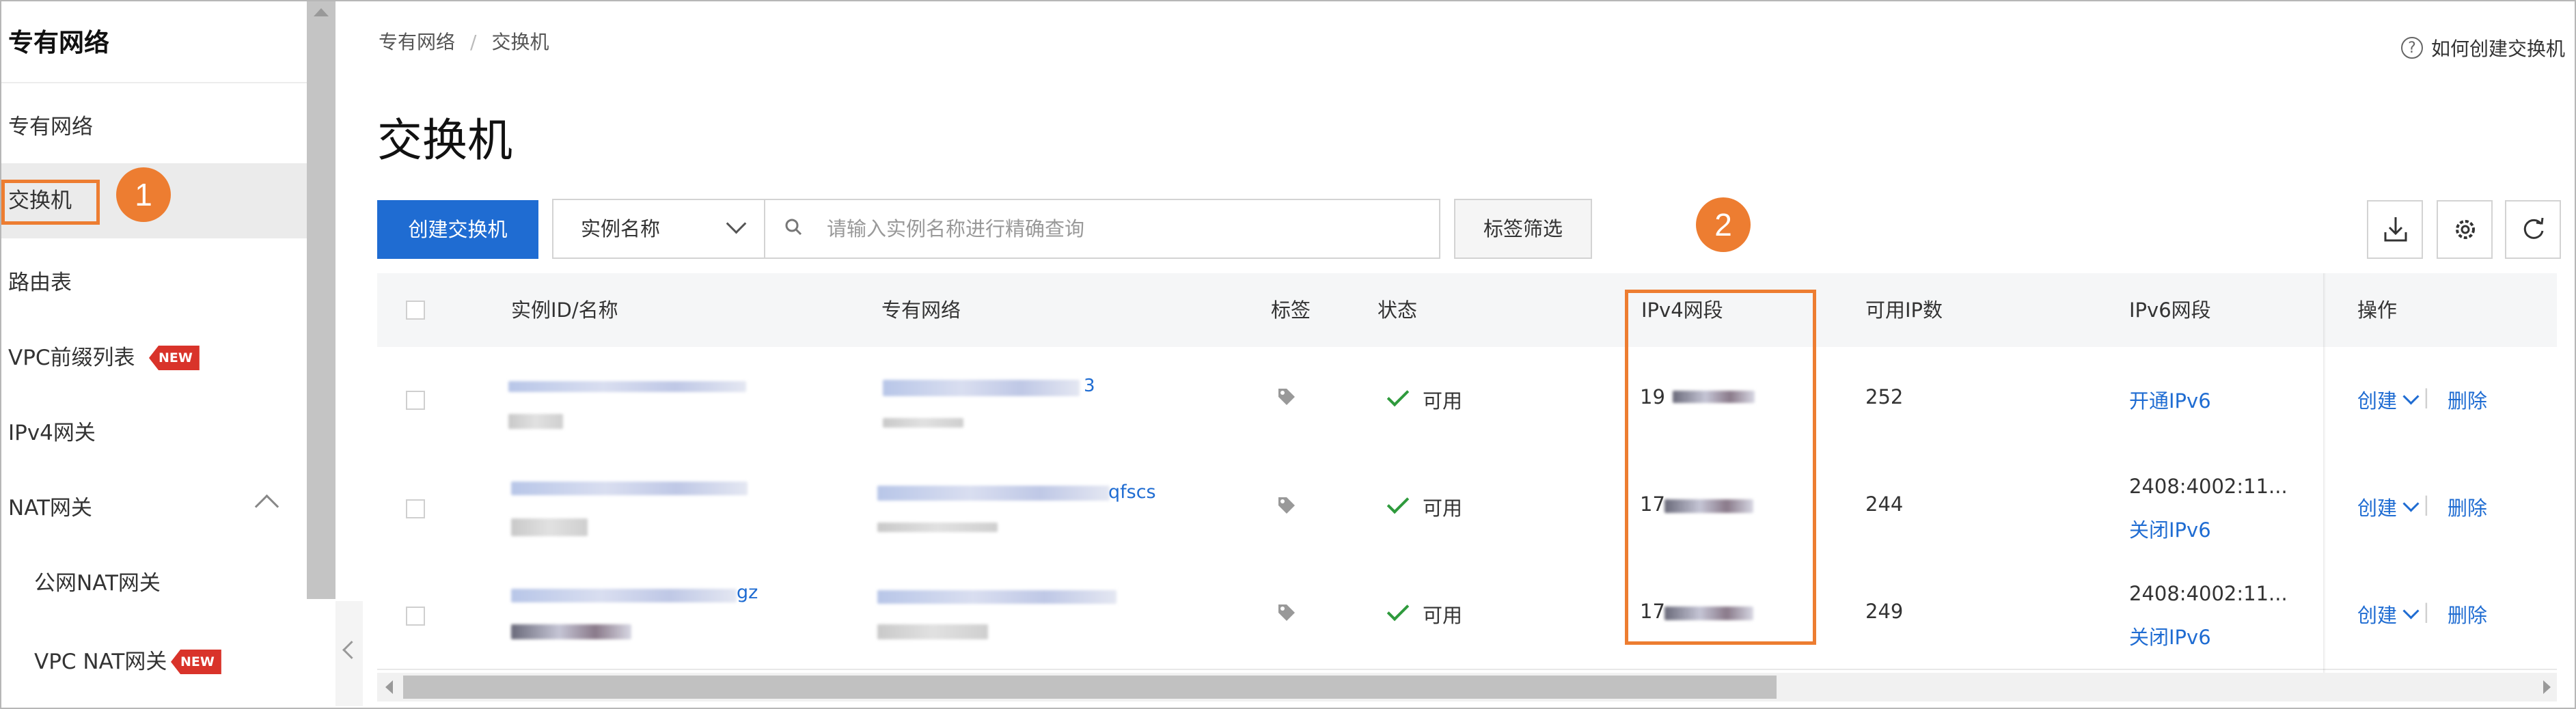  Describe the element at coordinates (1398, 310) in the screenshot. I see `column-header-status: 状态` at that location.